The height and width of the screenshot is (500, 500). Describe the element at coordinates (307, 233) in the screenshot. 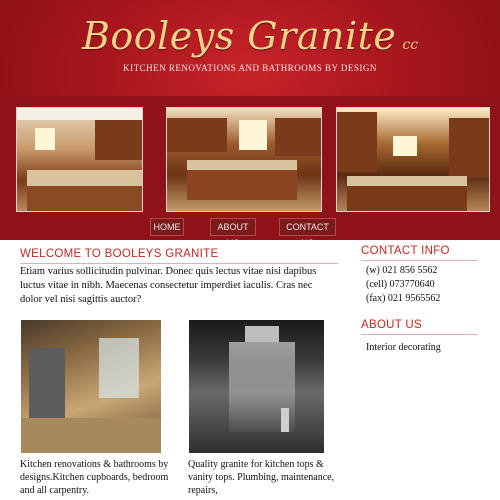

I see `nav-contact-us: CONTACT US` at that location.